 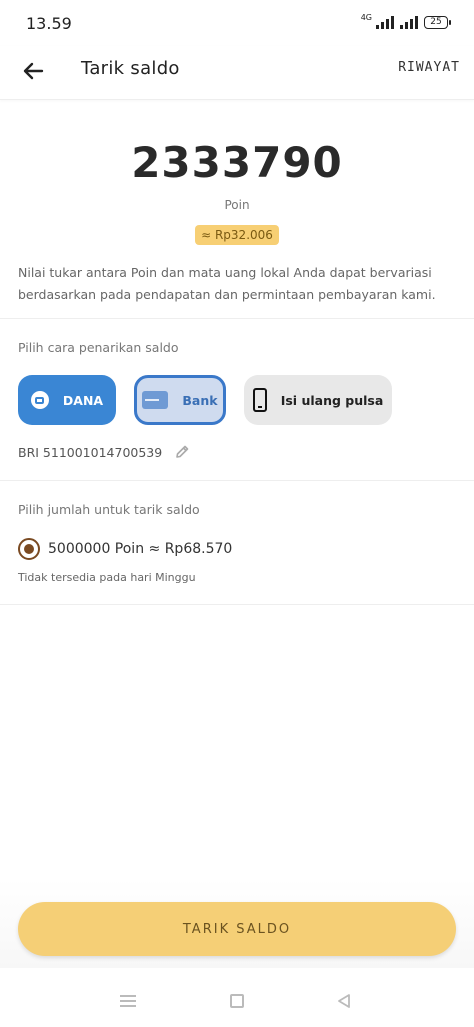 What do you see at coordinates (237, 23) in the screenshot?
I see `status-bar: 13.59 4G 25` at bounding box center [237, 23].